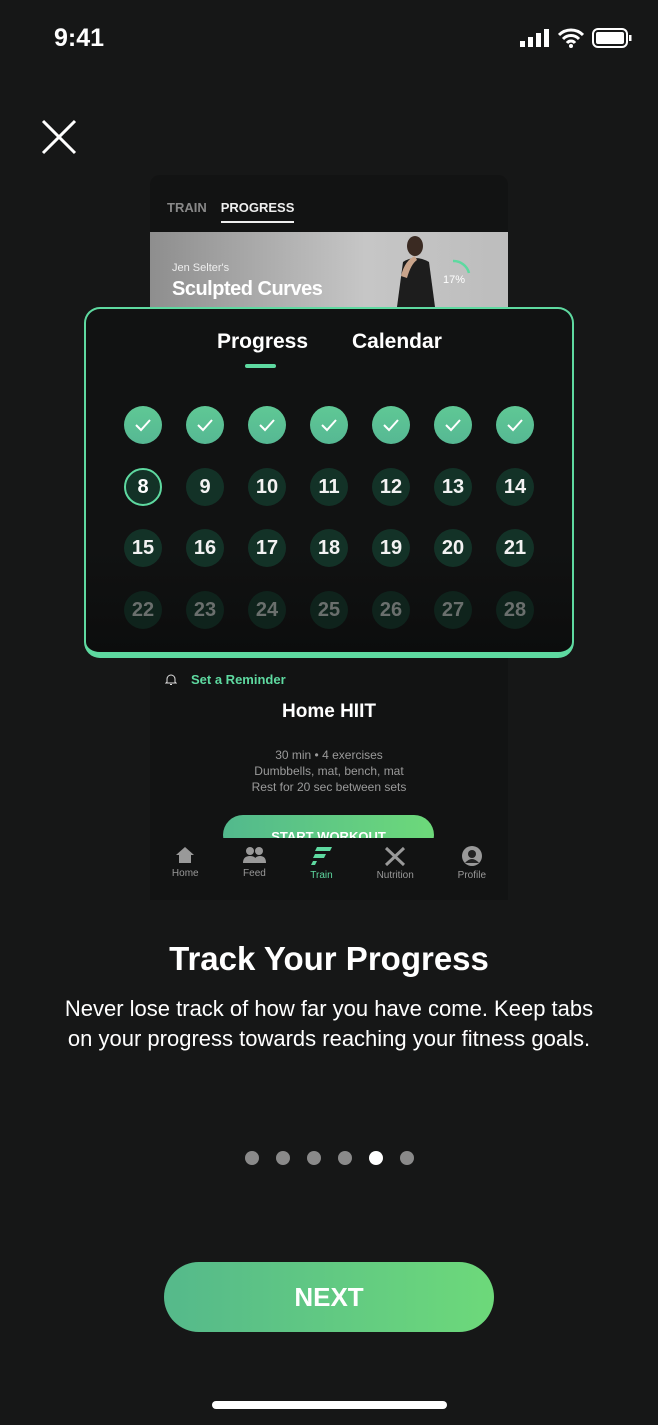 The width and height of the screenshot is (658, 1425). Describe the element at coordinates (59, 137) in the screenshot. I see `close-icon` at that location.